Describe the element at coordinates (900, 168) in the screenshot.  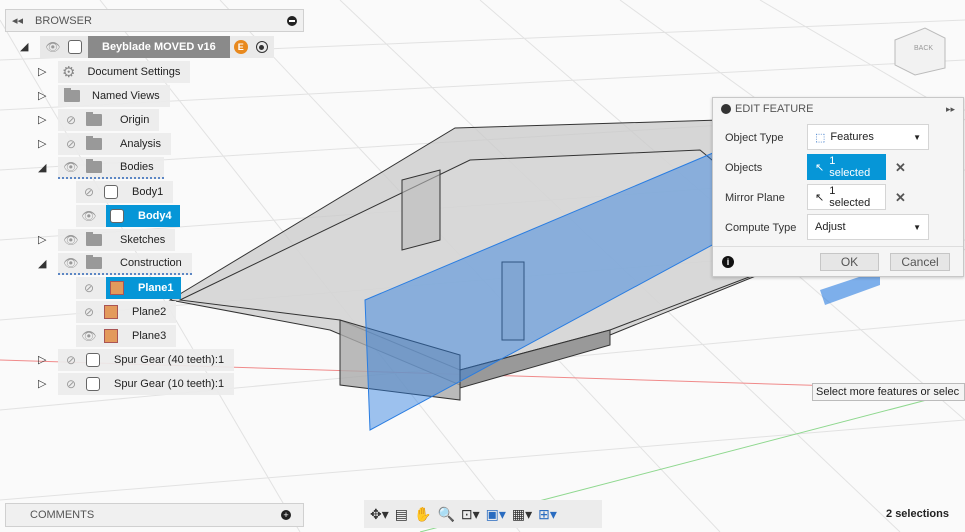
I see `clear-objects-icon: ✕` at that location.